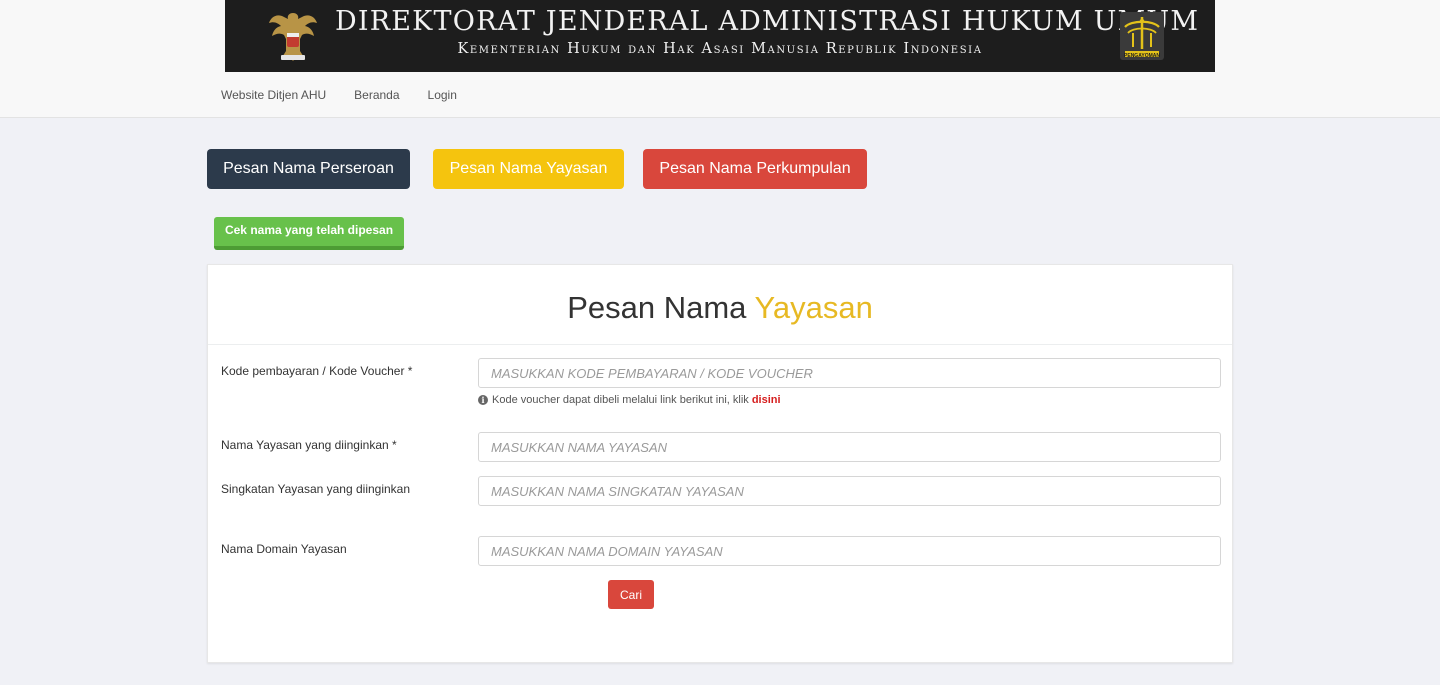  Describe the element at coordinates (720, 344) in the screenshot. I see `form-divider` at that location.